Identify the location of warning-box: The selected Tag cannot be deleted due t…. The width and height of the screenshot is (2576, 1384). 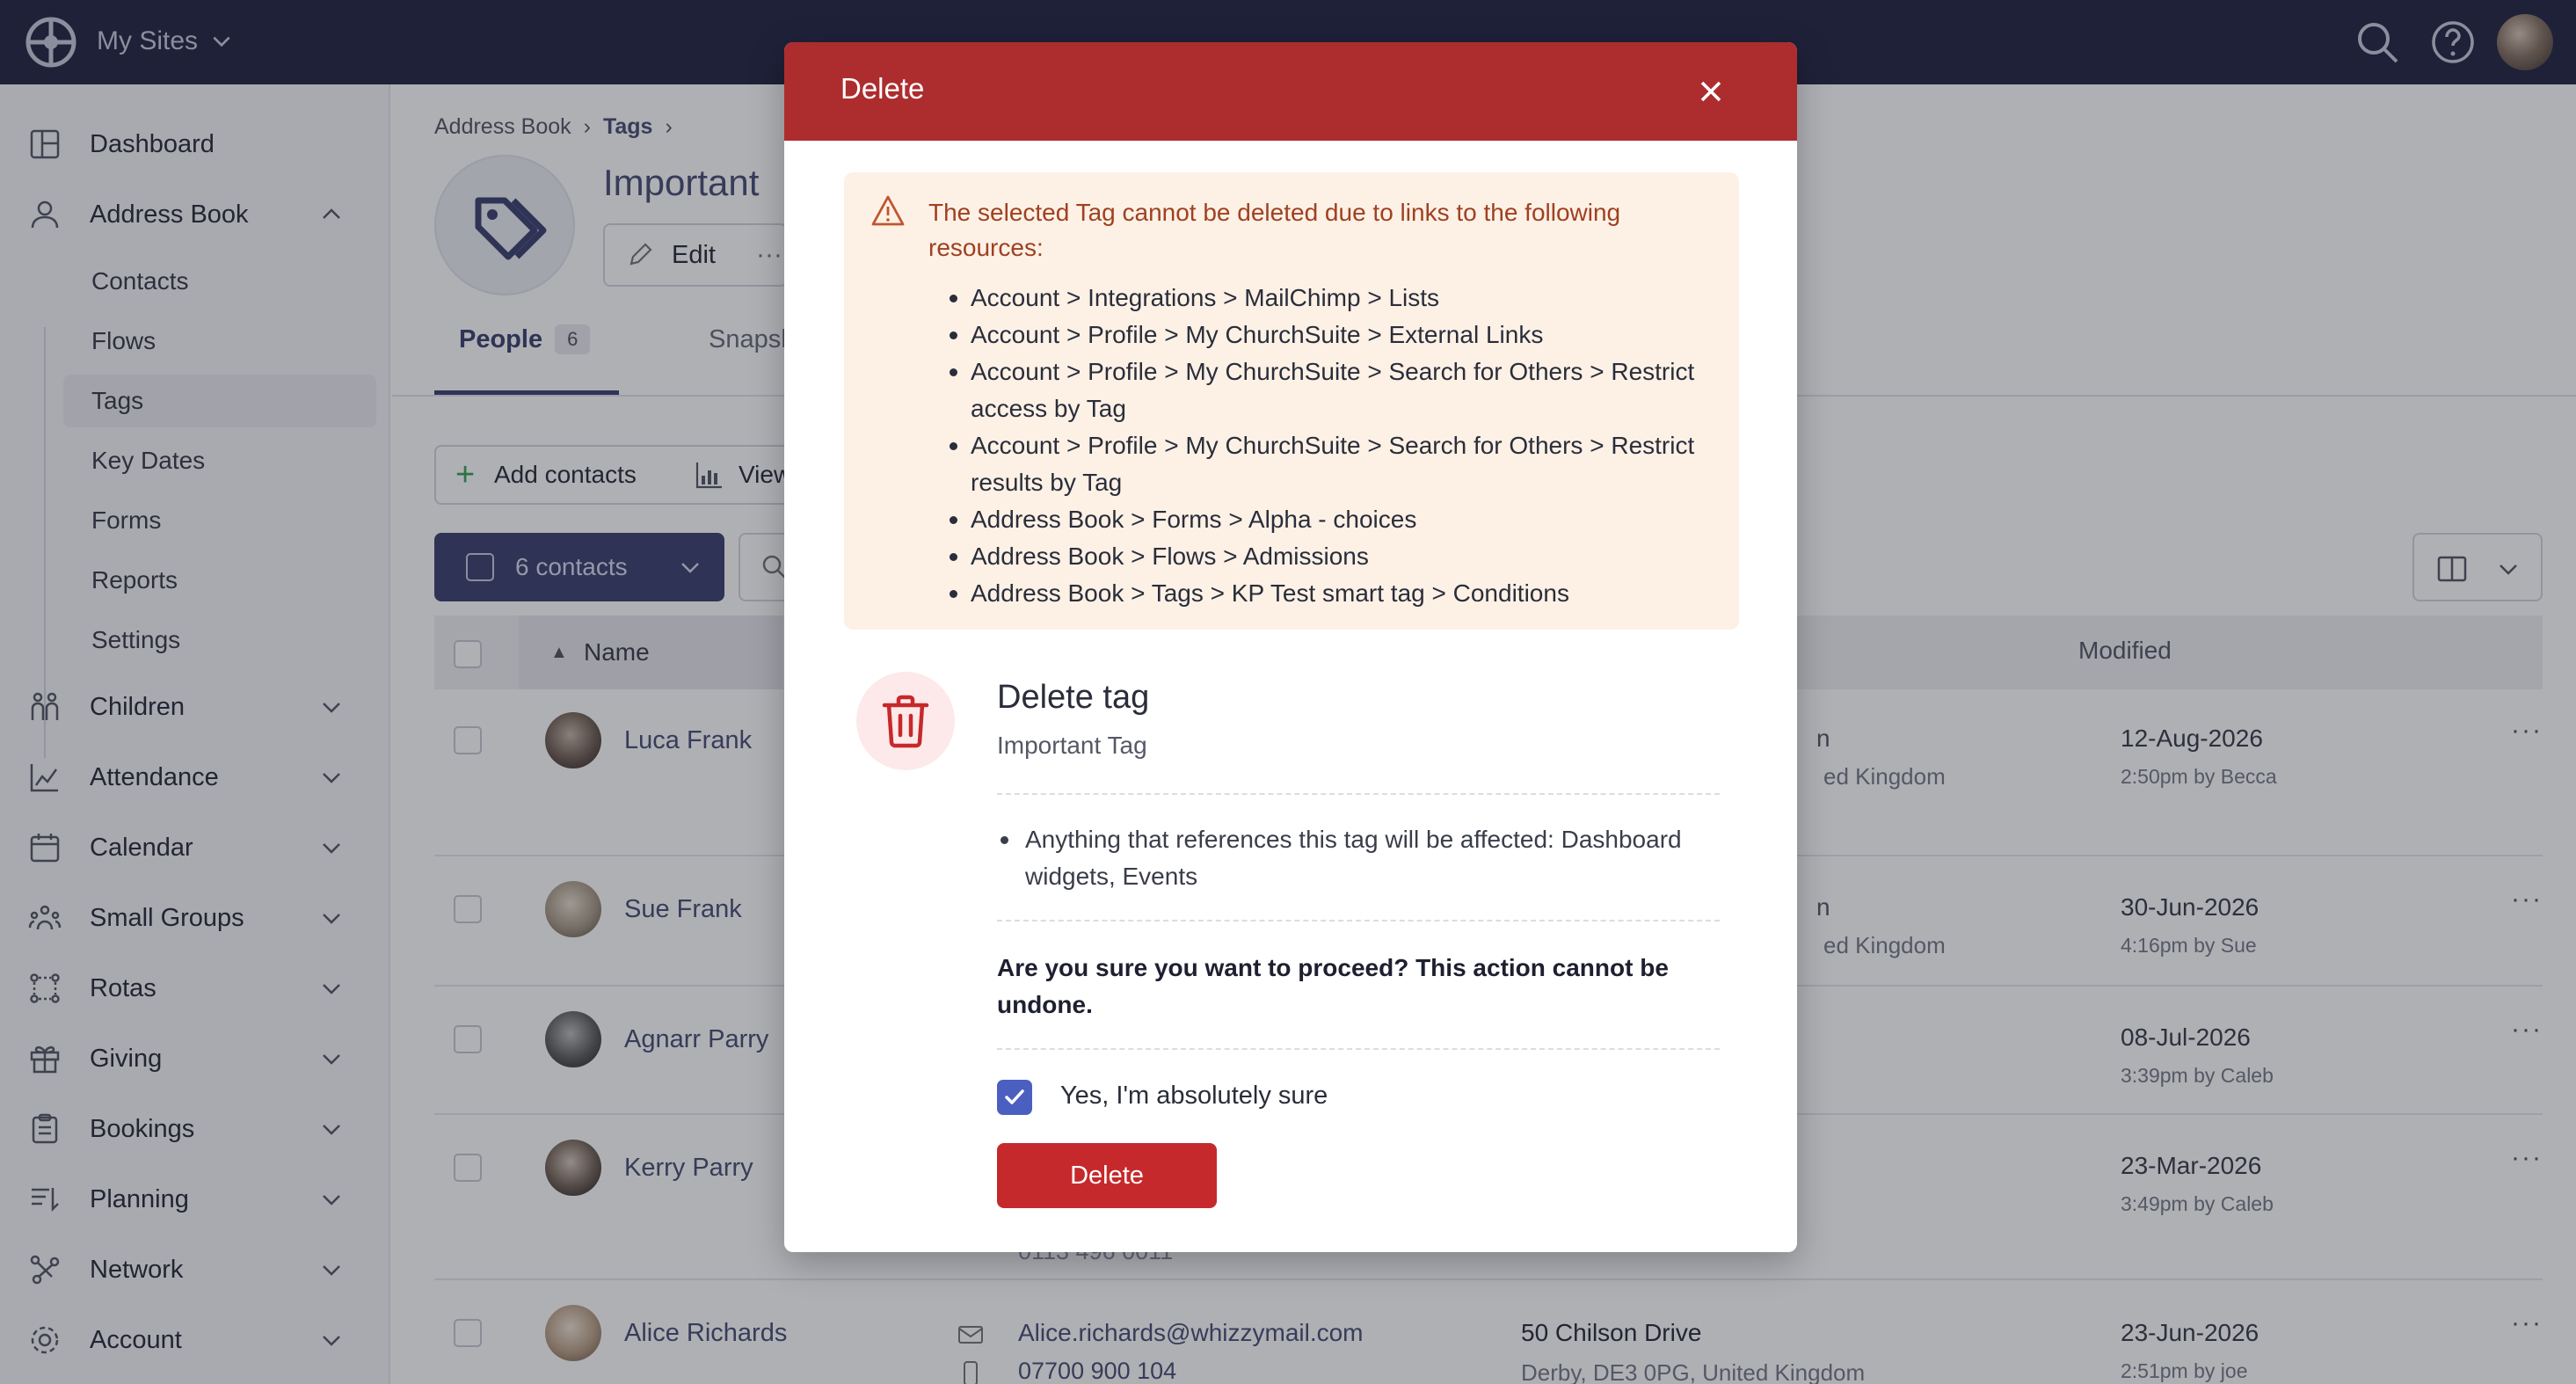
(1291, 401).